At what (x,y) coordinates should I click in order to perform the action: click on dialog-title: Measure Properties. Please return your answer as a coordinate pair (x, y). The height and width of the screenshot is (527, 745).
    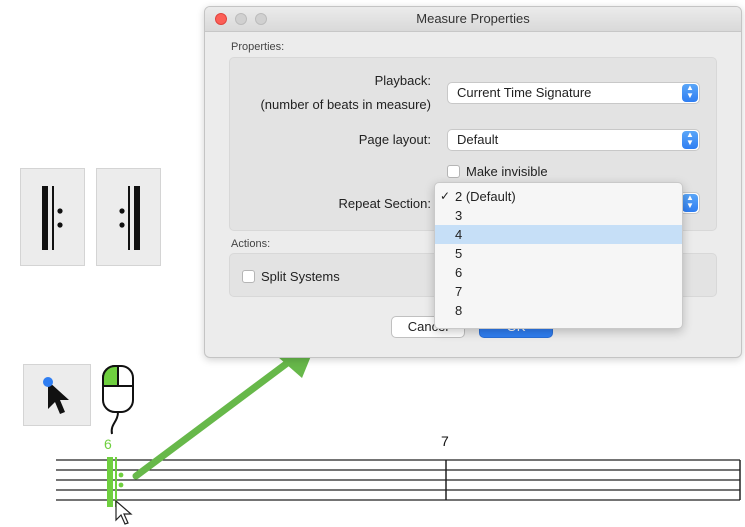
    Looking at the image, I should click on (473, 18).